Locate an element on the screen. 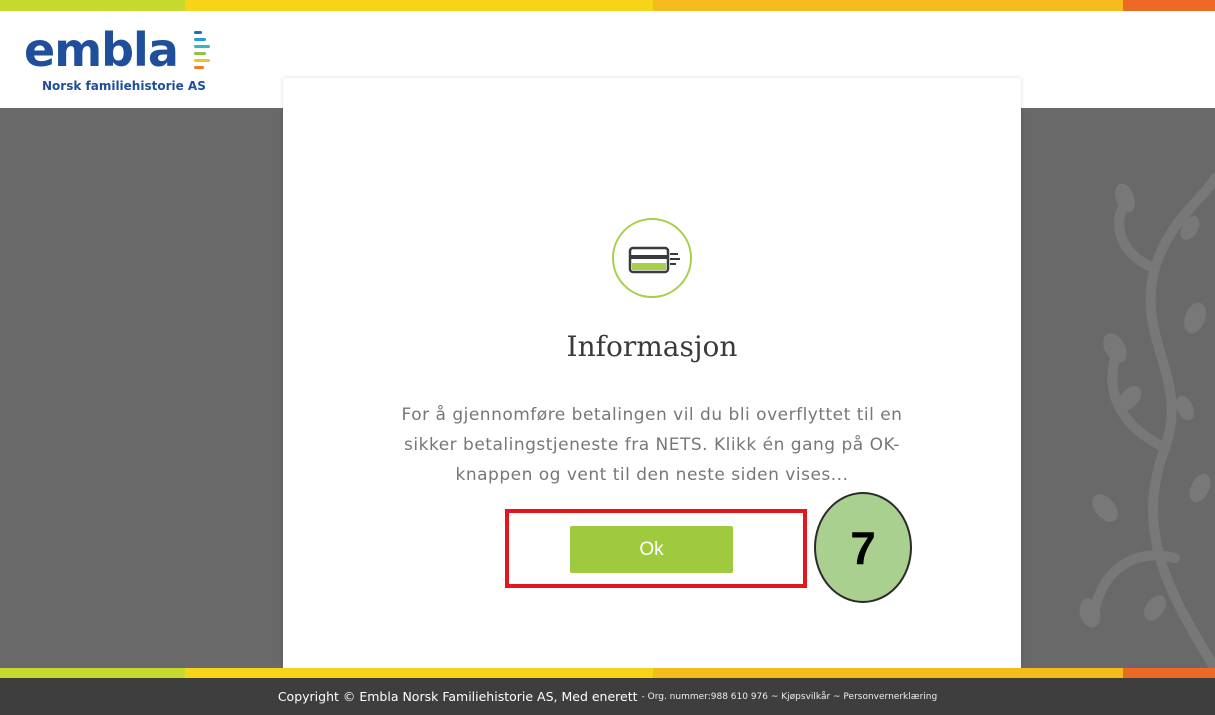 Image resolution: width=1215 pixels, height=715 pixels. credit-card-icon is located at coordinates (652, 258).